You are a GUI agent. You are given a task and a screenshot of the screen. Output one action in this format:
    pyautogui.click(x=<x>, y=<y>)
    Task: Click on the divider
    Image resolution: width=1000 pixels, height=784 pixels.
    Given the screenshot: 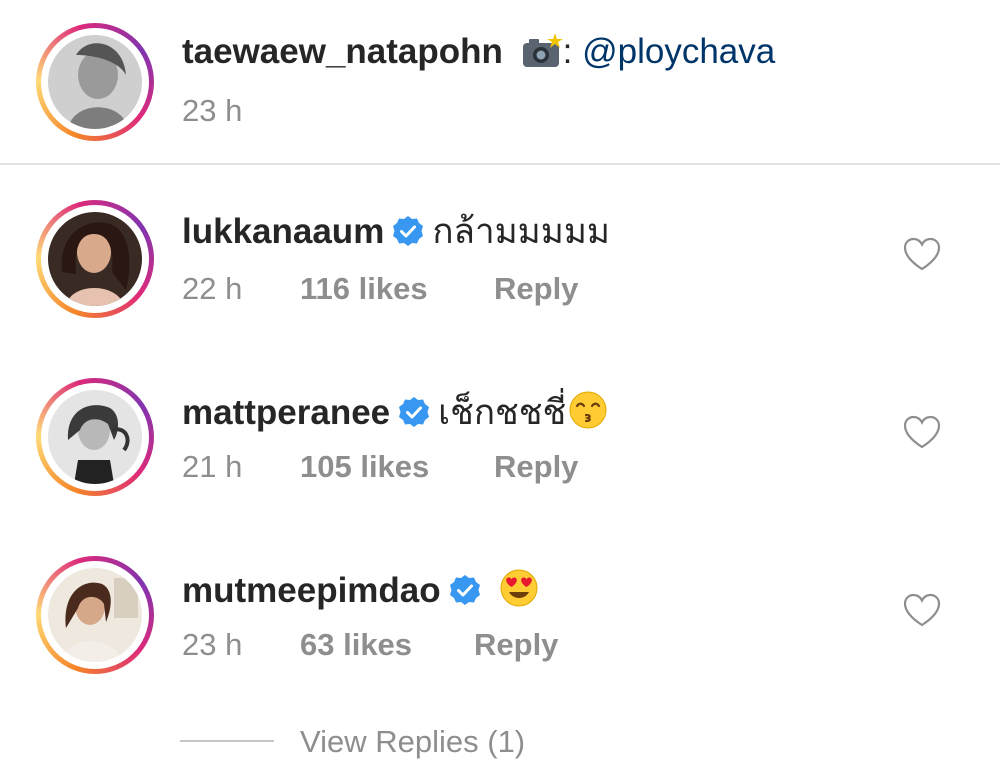 What is the action you would take?
    pyautogui.click(x=500, y=164)
    